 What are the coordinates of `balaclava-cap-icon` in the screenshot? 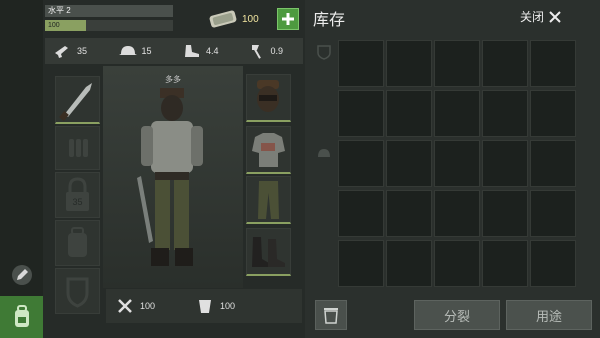 It's located at (268, 96).